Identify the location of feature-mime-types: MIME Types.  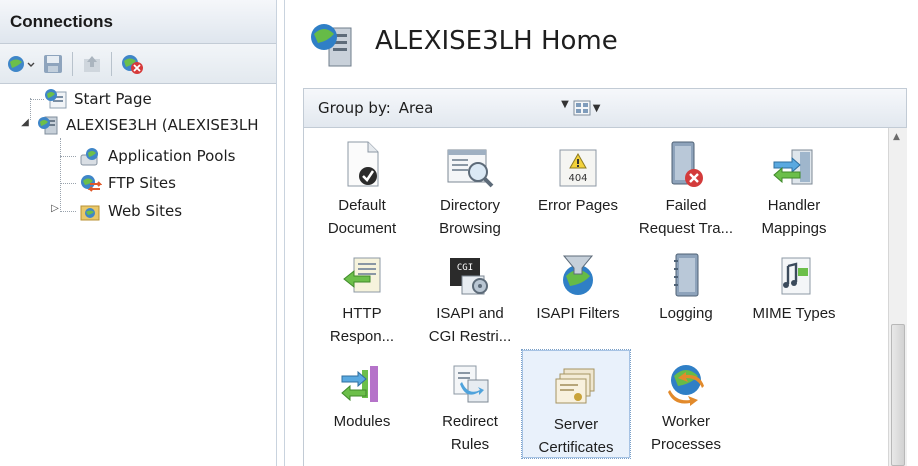
(794, 283).